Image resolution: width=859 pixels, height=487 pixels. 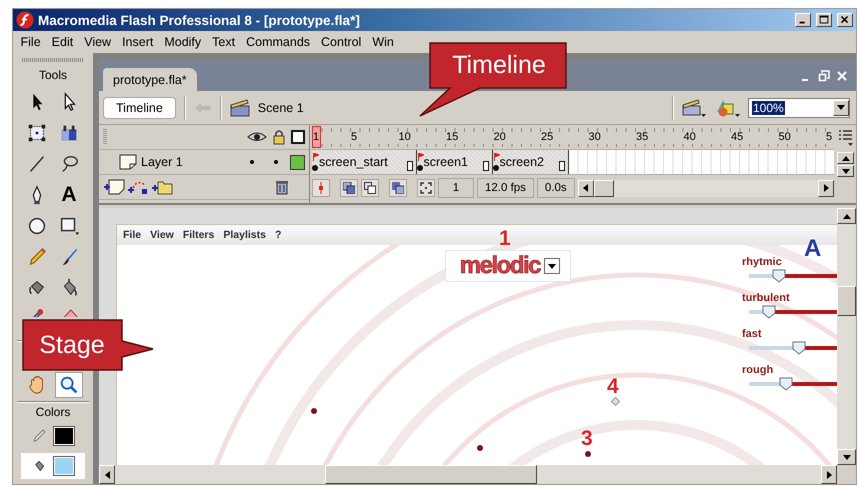 I want to click on timeline-button: Timeline, so click(x=139, y=107).